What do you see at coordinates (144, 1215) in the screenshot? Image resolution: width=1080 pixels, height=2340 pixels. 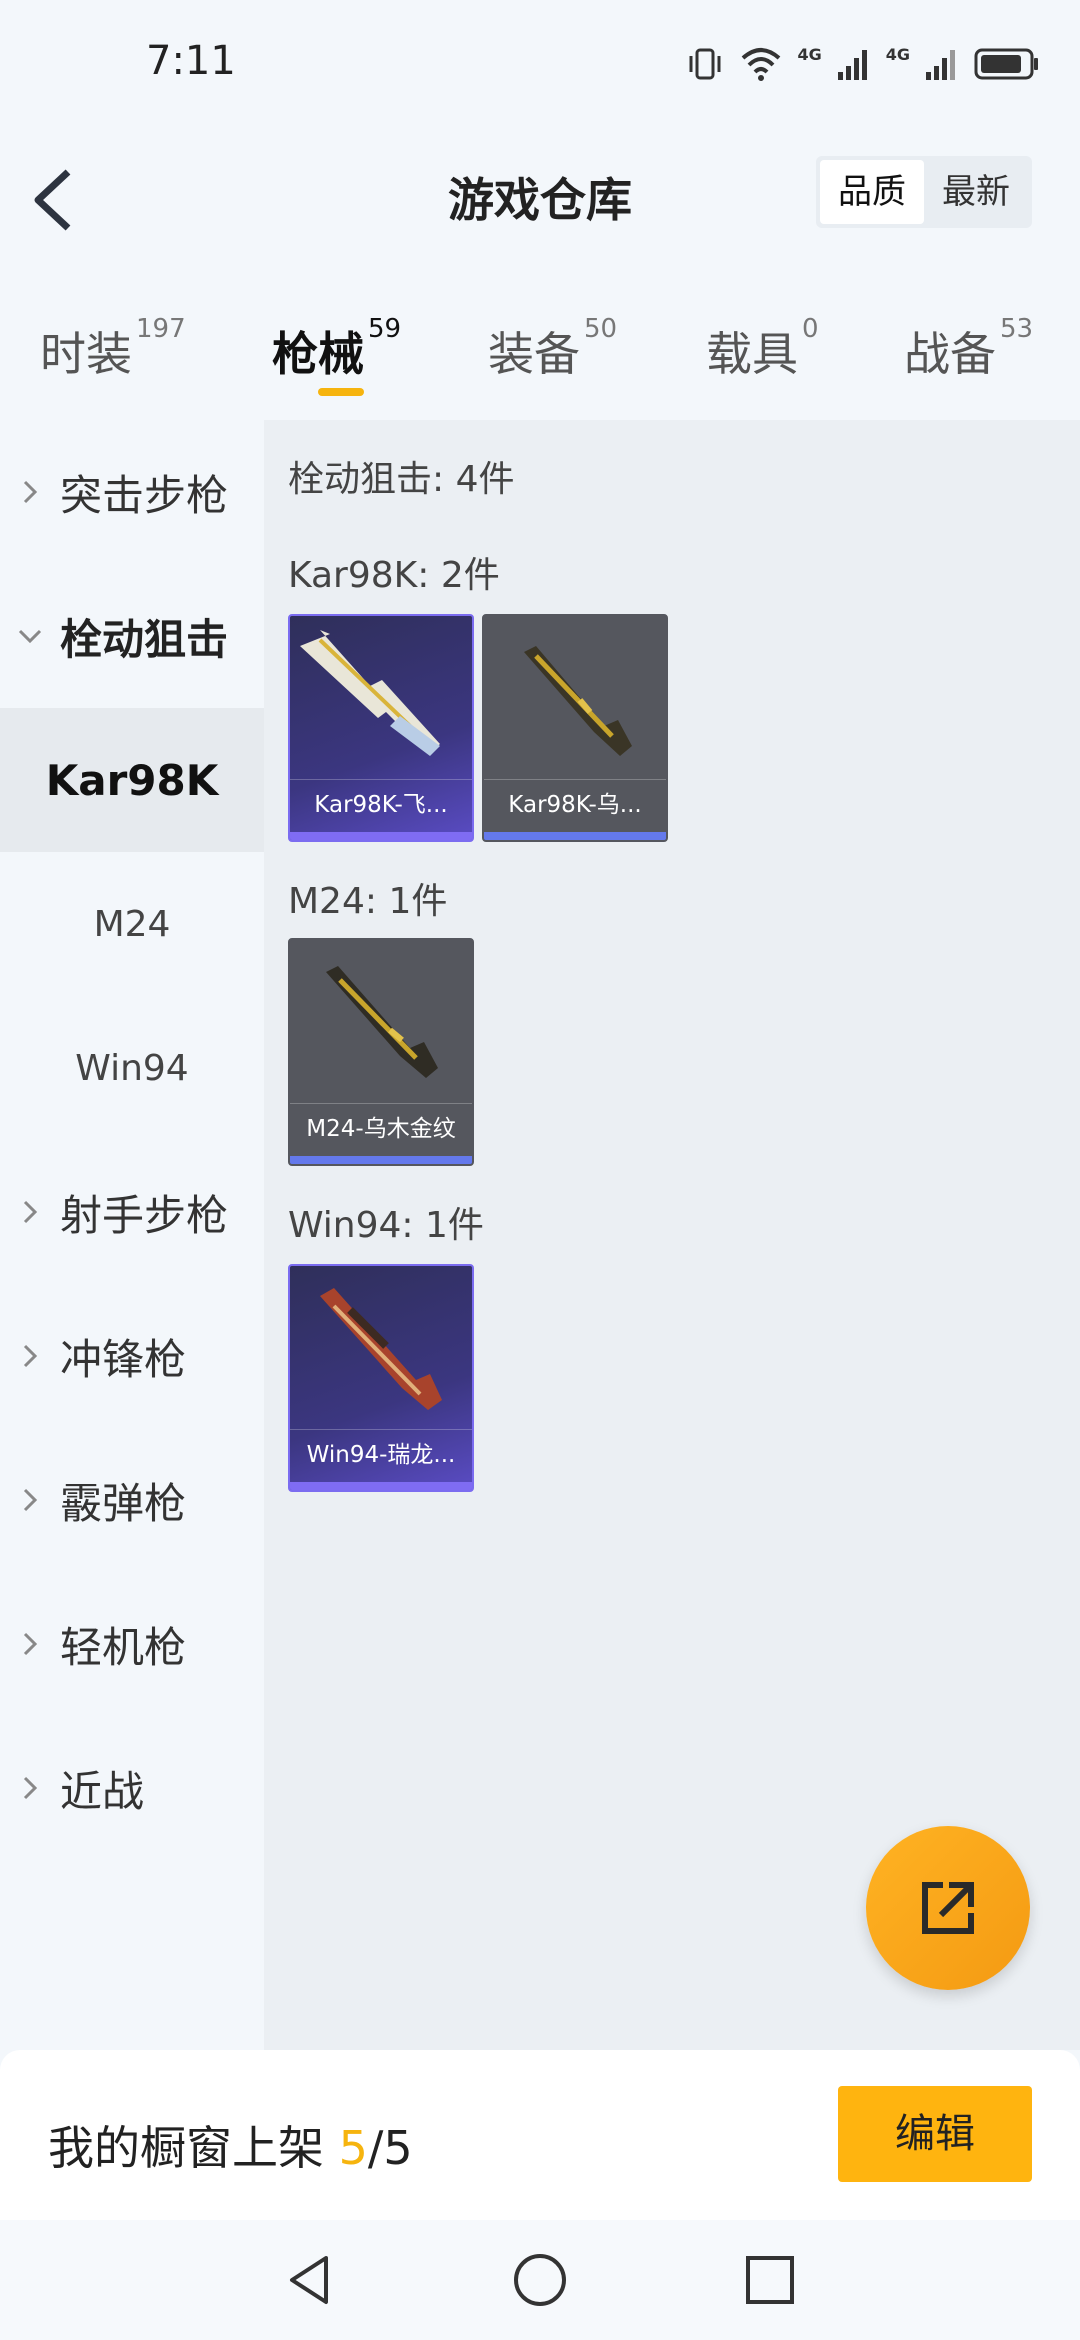 I see `sidebar-item-label: 射手步枪` at bounding box center [144, 1215].